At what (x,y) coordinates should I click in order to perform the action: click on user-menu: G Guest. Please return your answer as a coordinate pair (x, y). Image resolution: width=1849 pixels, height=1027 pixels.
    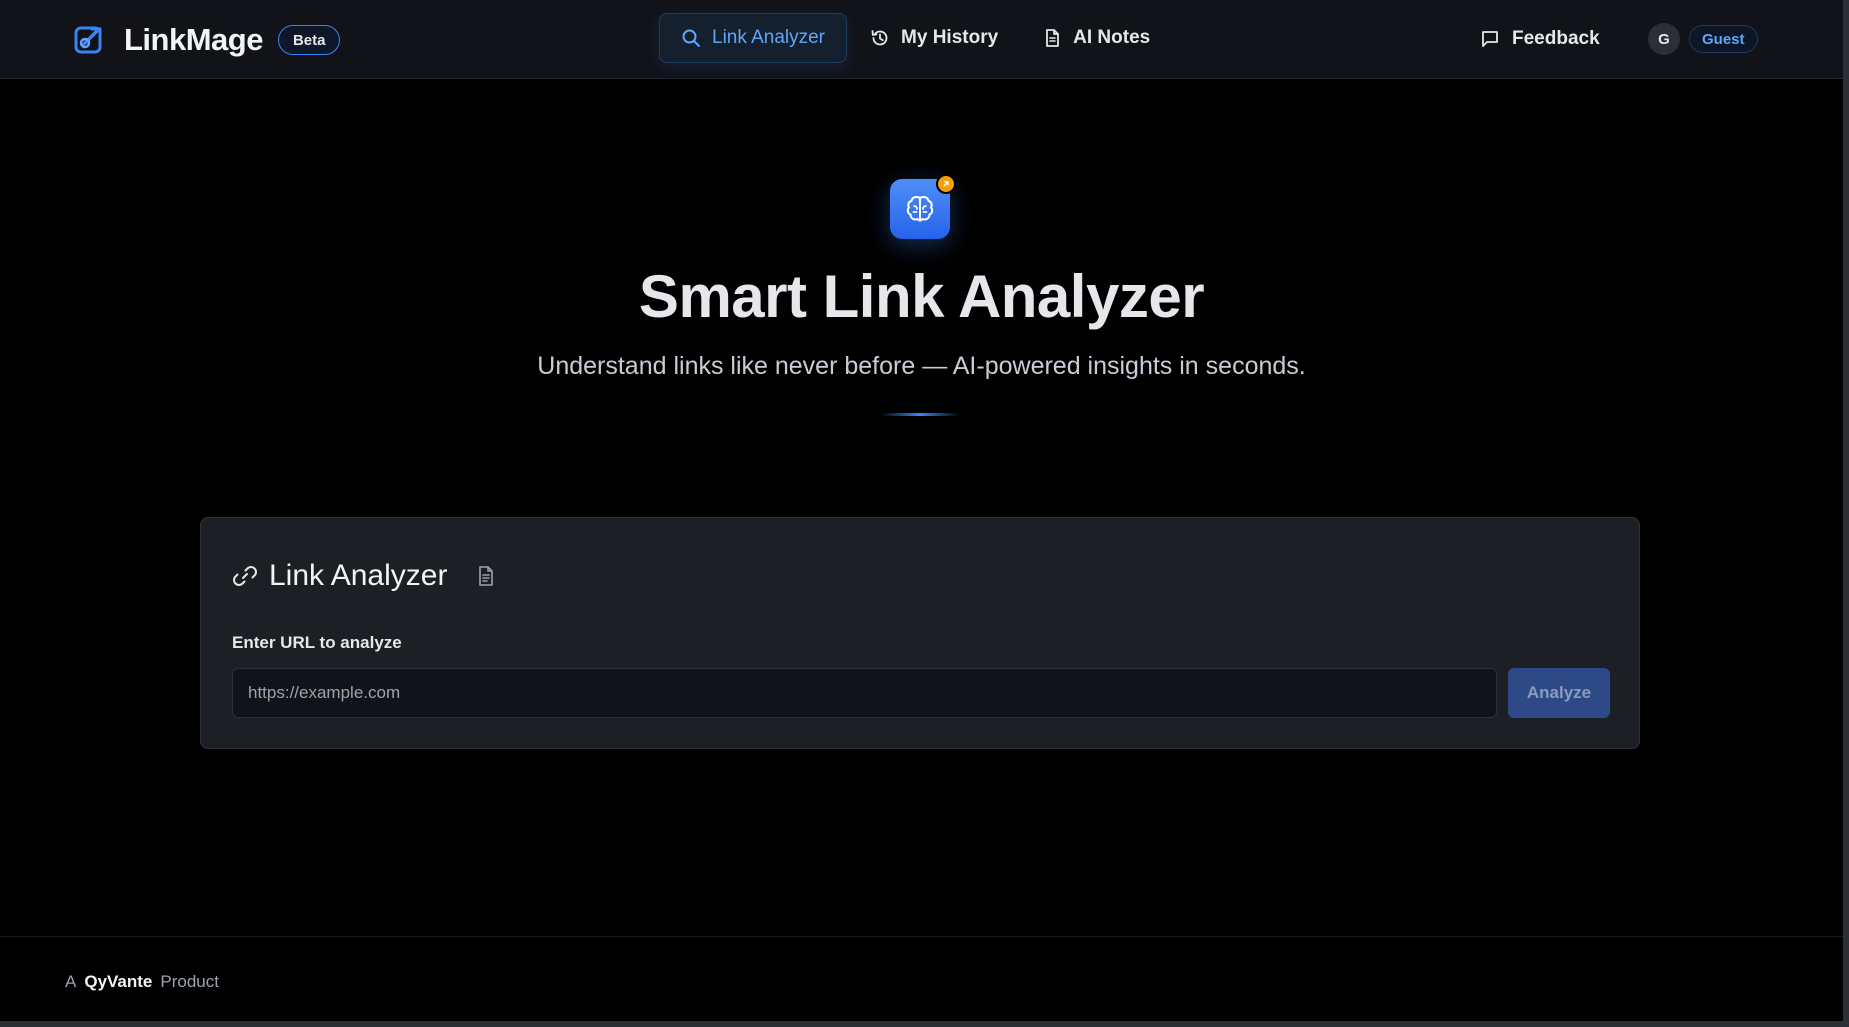
    Looking at the image, I should click on (1703, 39).